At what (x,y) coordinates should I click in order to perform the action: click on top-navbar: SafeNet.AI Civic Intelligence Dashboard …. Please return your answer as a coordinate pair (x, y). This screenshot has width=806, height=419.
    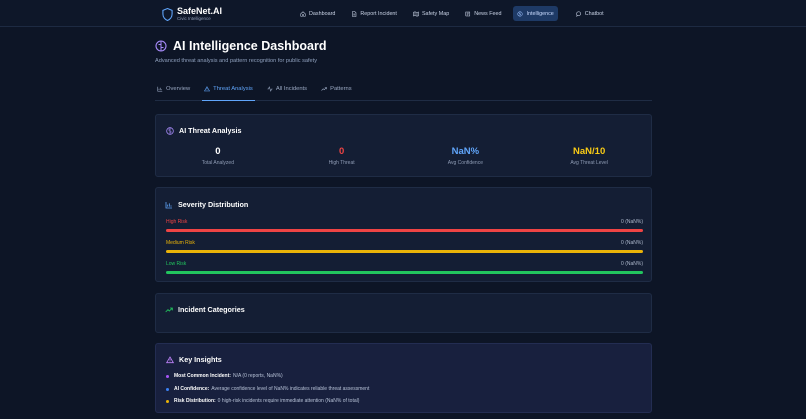
    Looking at the image, I should click on (403, 13).